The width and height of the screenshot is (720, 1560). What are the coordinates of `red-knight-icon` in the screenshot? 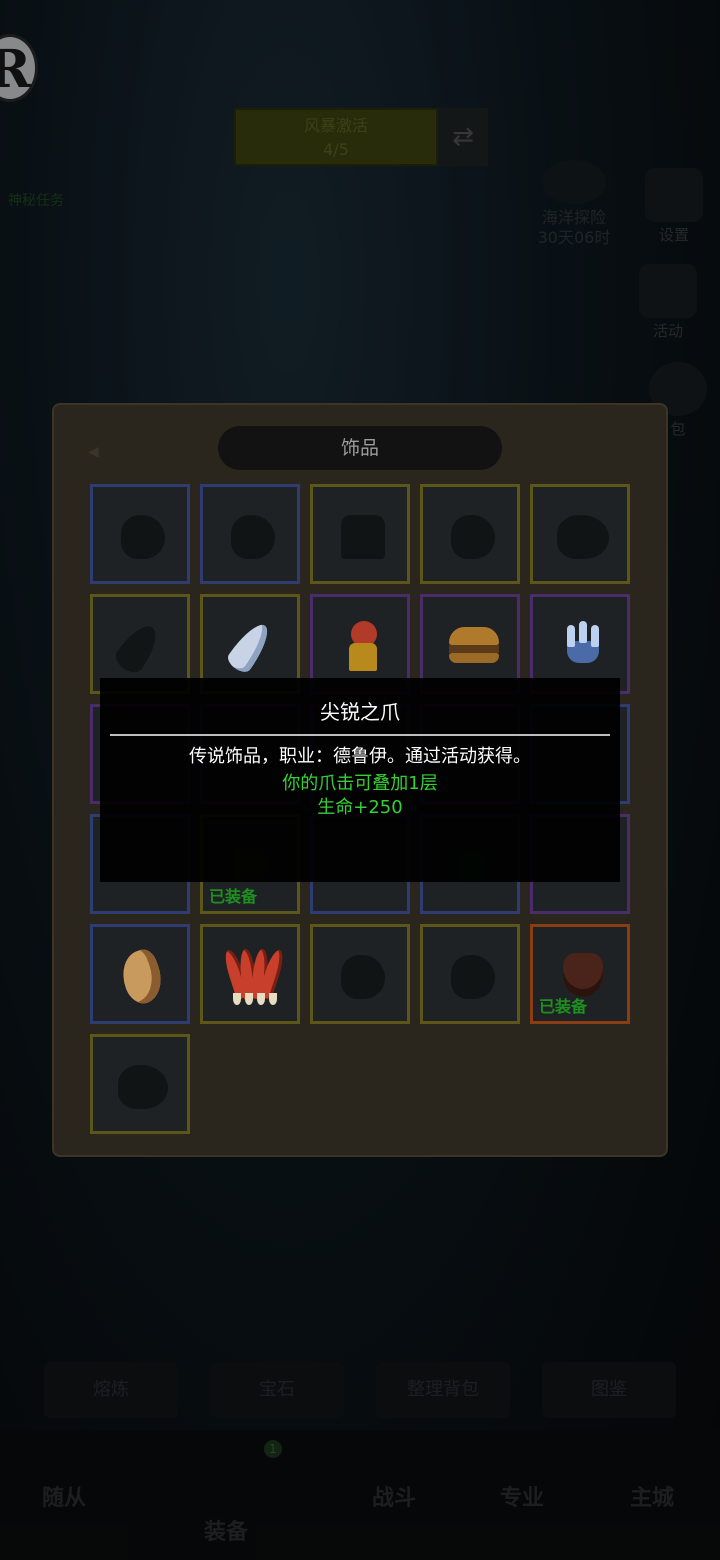 It's located at (363, 647).